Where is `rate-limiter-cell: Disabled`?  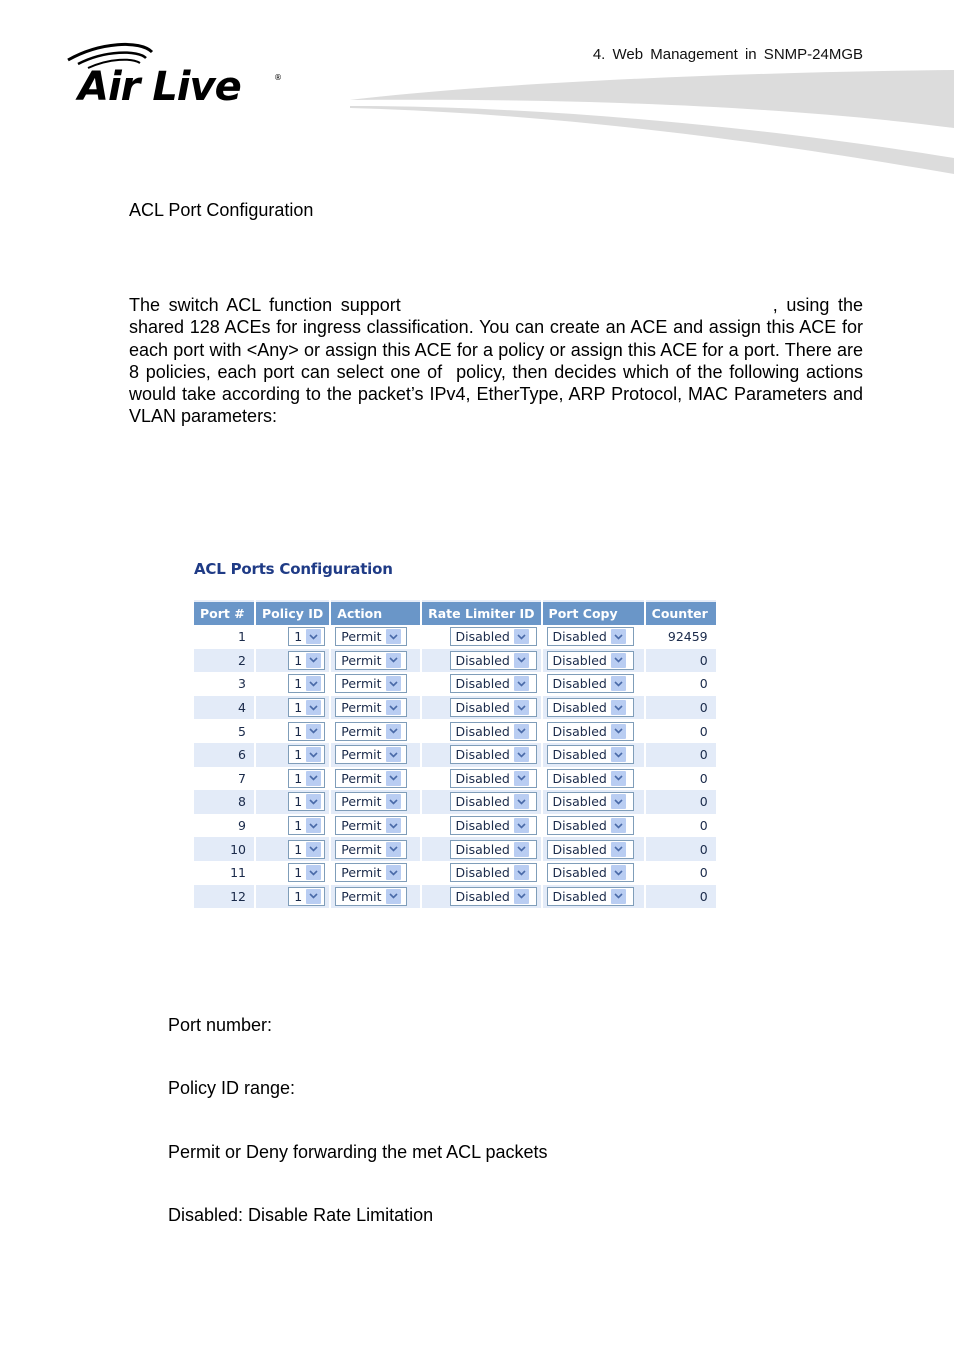
rate-limiter-cell: Disabled is located at coordinates (481, 684).